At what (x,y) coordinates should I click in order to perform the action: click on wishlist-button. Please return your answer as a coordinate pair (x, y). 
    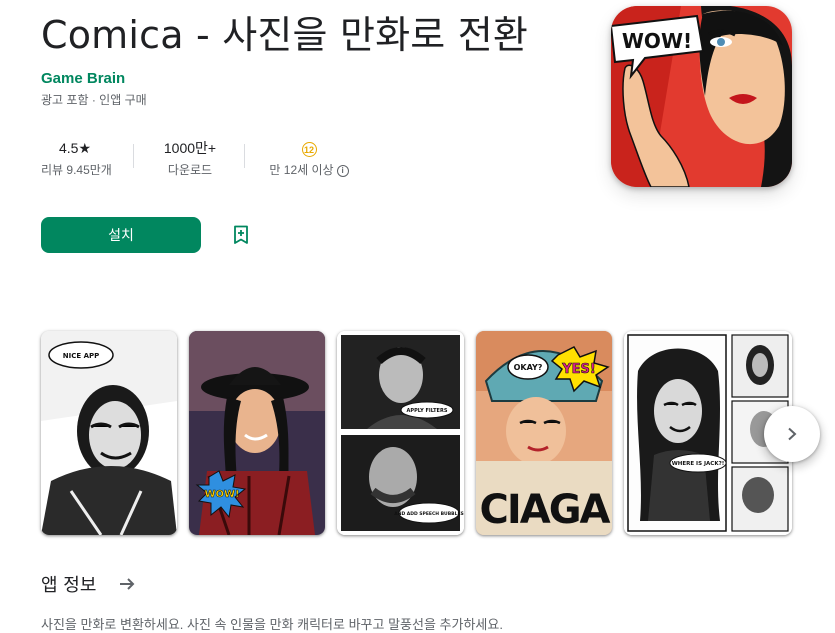
    Looking at the image, I should click on (241, 235).